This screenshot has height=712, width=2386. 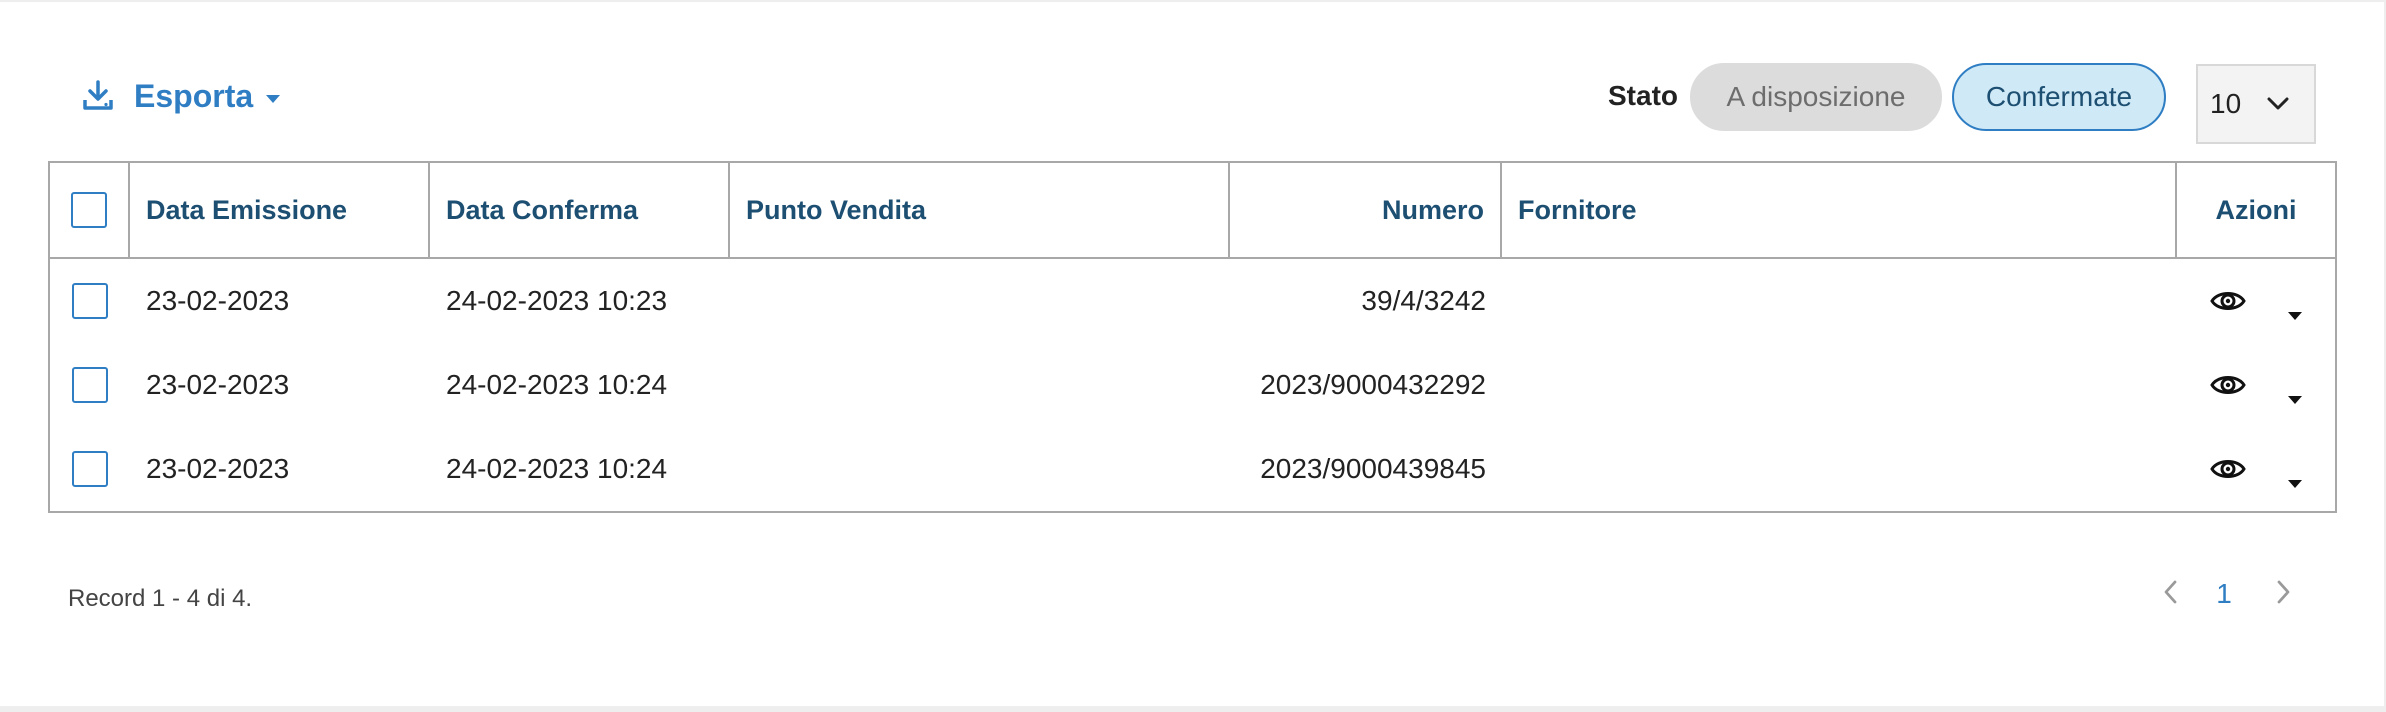 What do you see at coordinates (98, 96) in the screenshot?
I see `download-icon` at bounding box center [98, 96].